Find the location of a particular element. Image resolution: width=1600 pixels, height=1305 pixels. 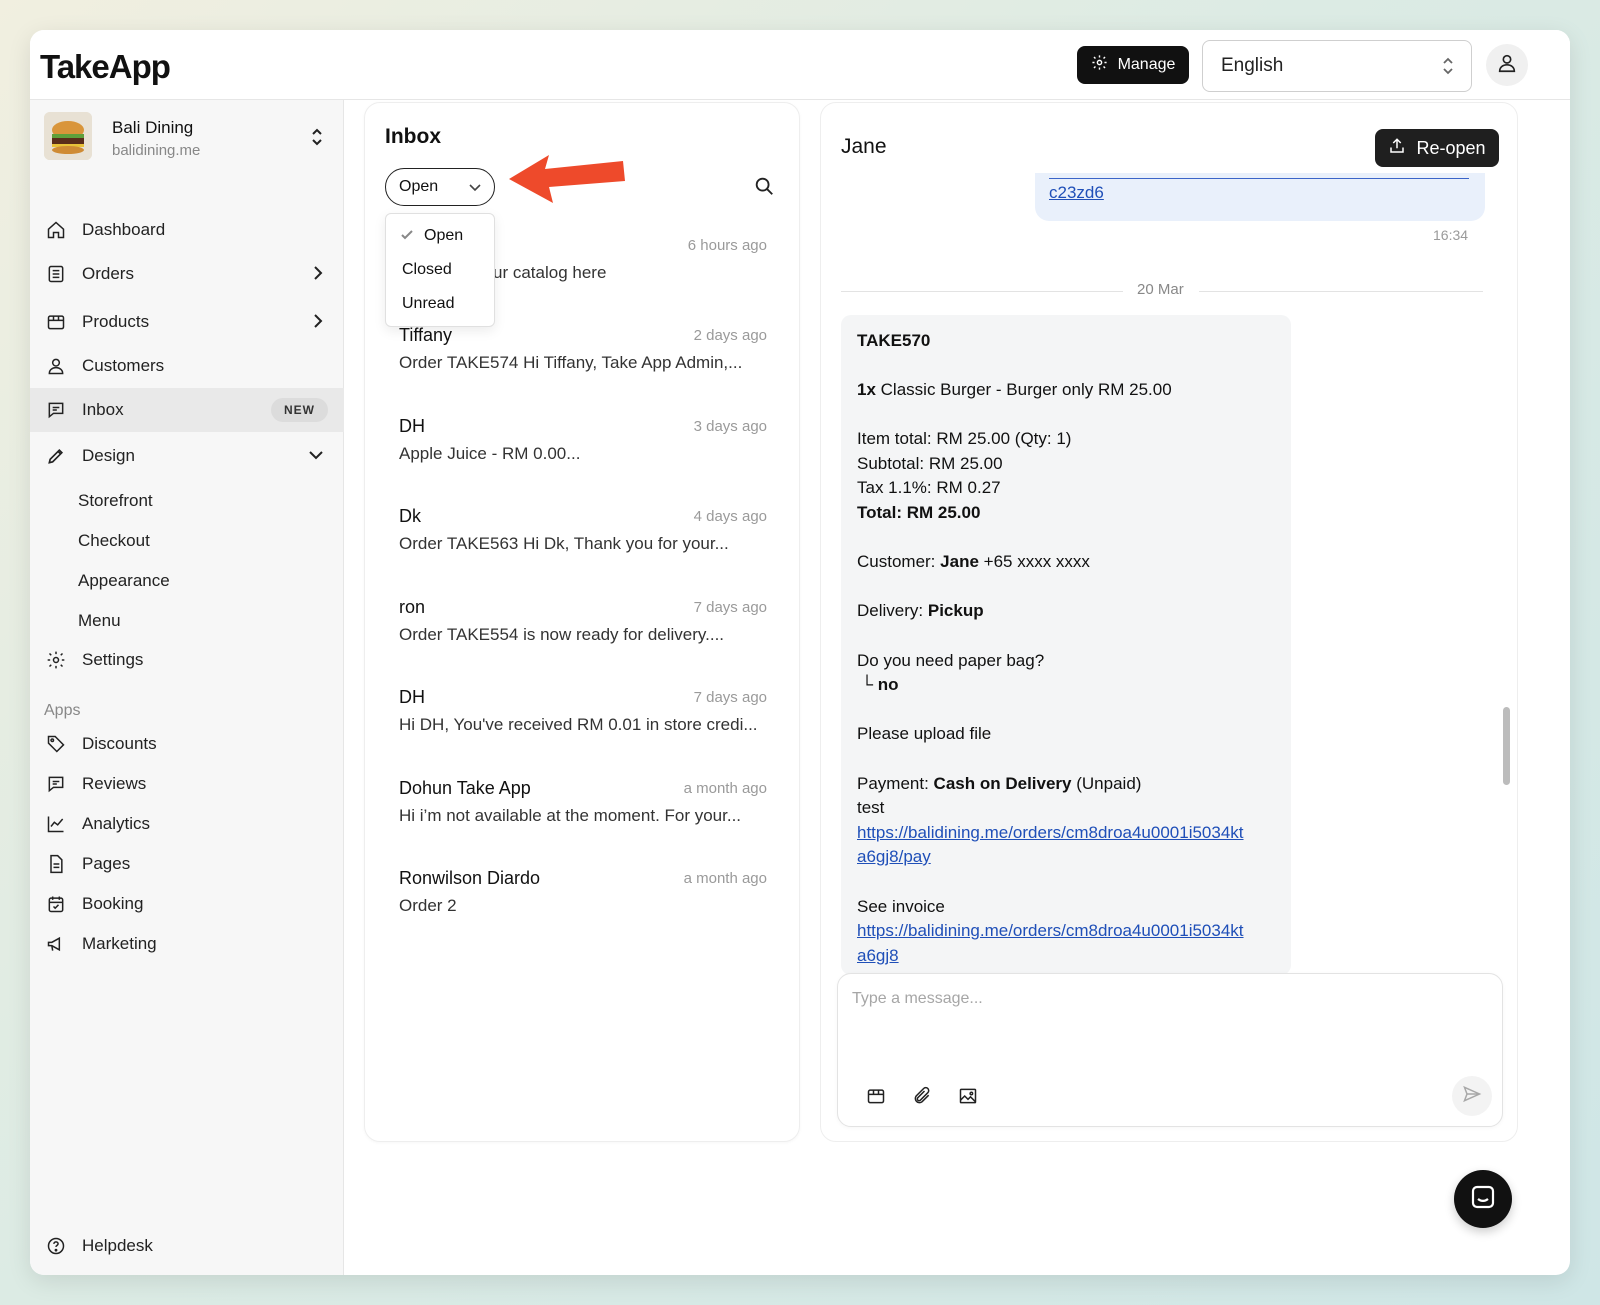

sidebar-item-pages: Pages is located at coordinates (187, 864).